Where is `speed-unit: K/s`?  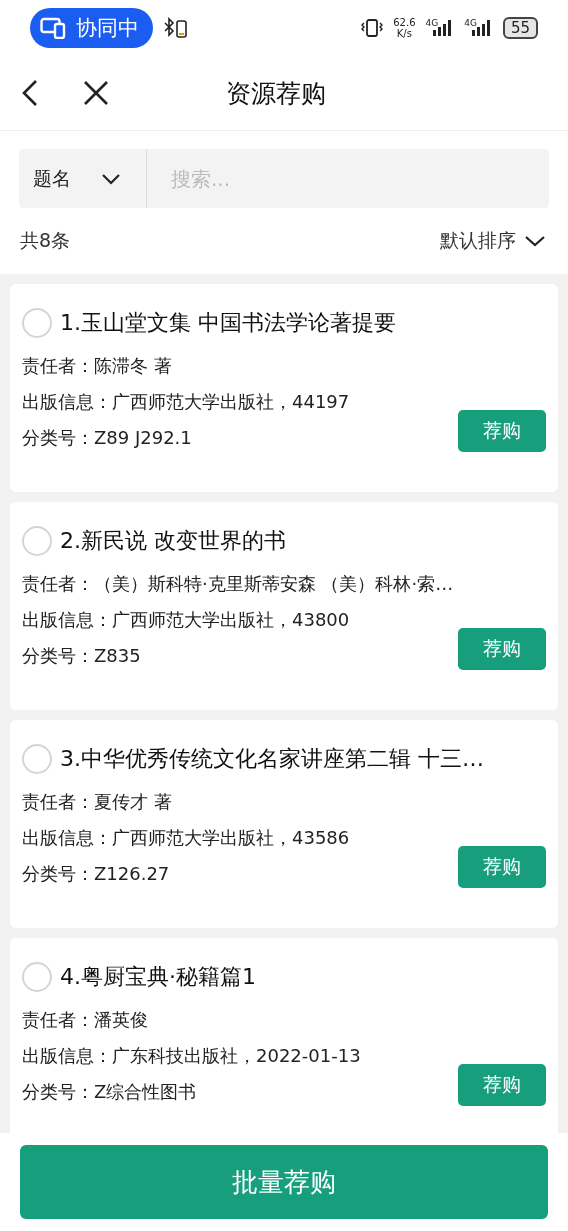 speed-unit: K/s is located at coordinates (404, 33).